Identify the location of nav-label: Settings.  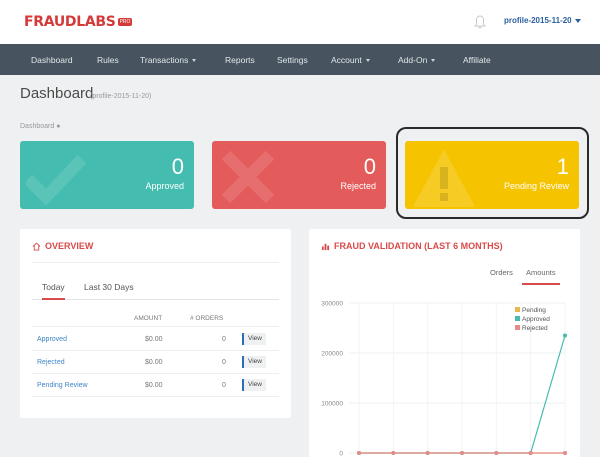
(292, 60).